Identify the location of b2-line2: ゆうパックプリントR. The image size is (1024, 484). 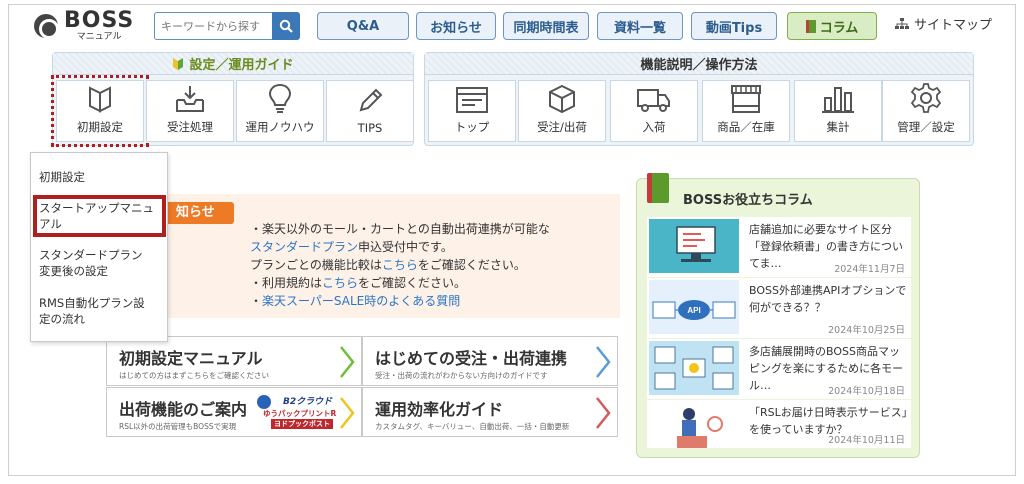
(300, 413).